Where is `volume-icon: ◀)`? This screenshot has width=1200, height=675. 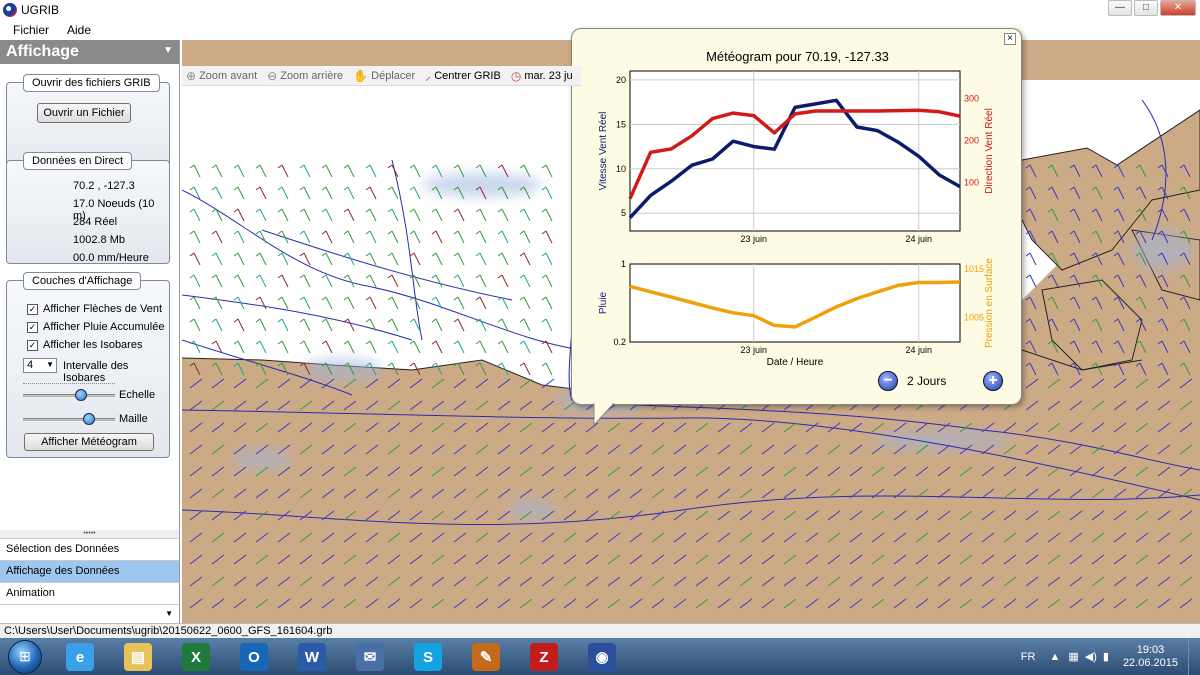
volume-icon: ◀) is located at coordinates (1091, 656).